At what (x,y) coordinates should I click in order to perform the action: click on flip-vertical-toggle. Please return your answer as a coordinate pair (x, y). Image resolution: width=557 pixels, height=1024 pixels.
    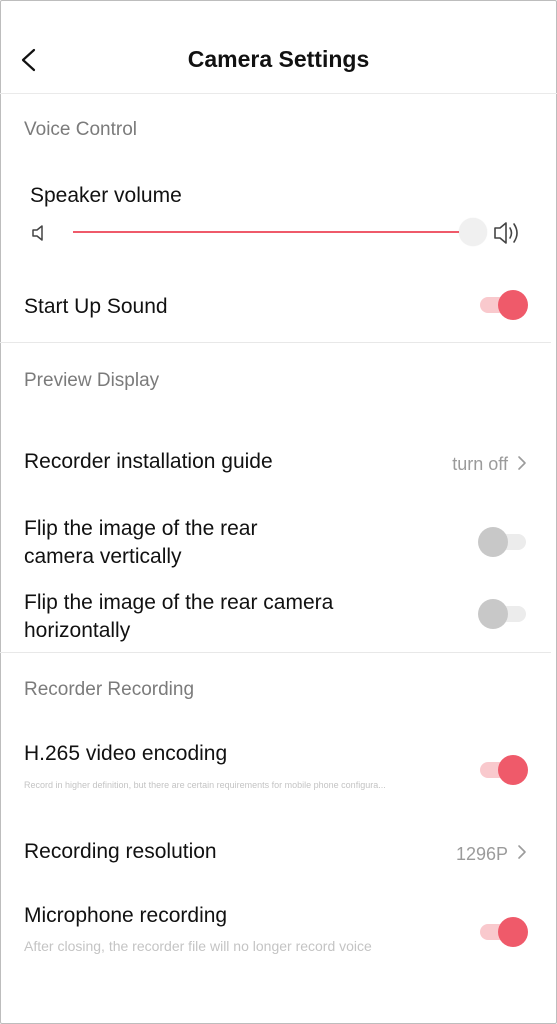
    Looking at the image, I should click on (503, 542).